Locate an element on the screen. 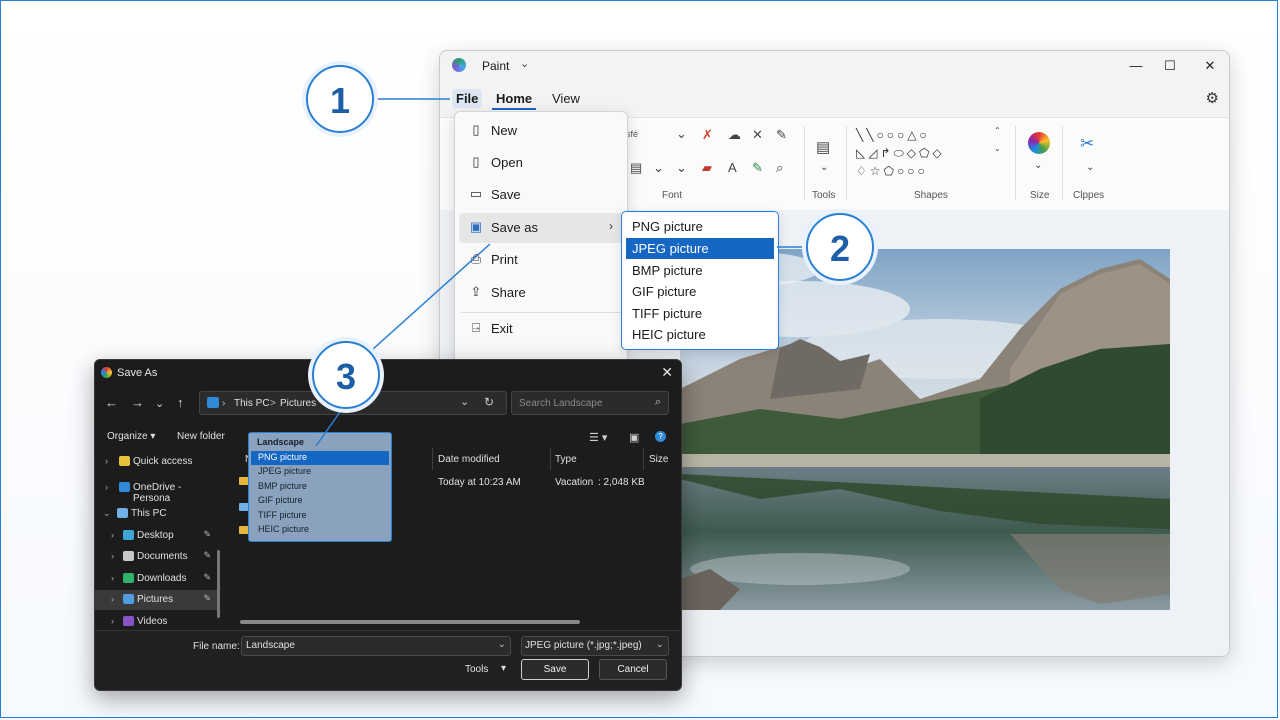 The image size is (1280, 720). submenu-bmp: BMP picture is located at coordinates (700, 270).